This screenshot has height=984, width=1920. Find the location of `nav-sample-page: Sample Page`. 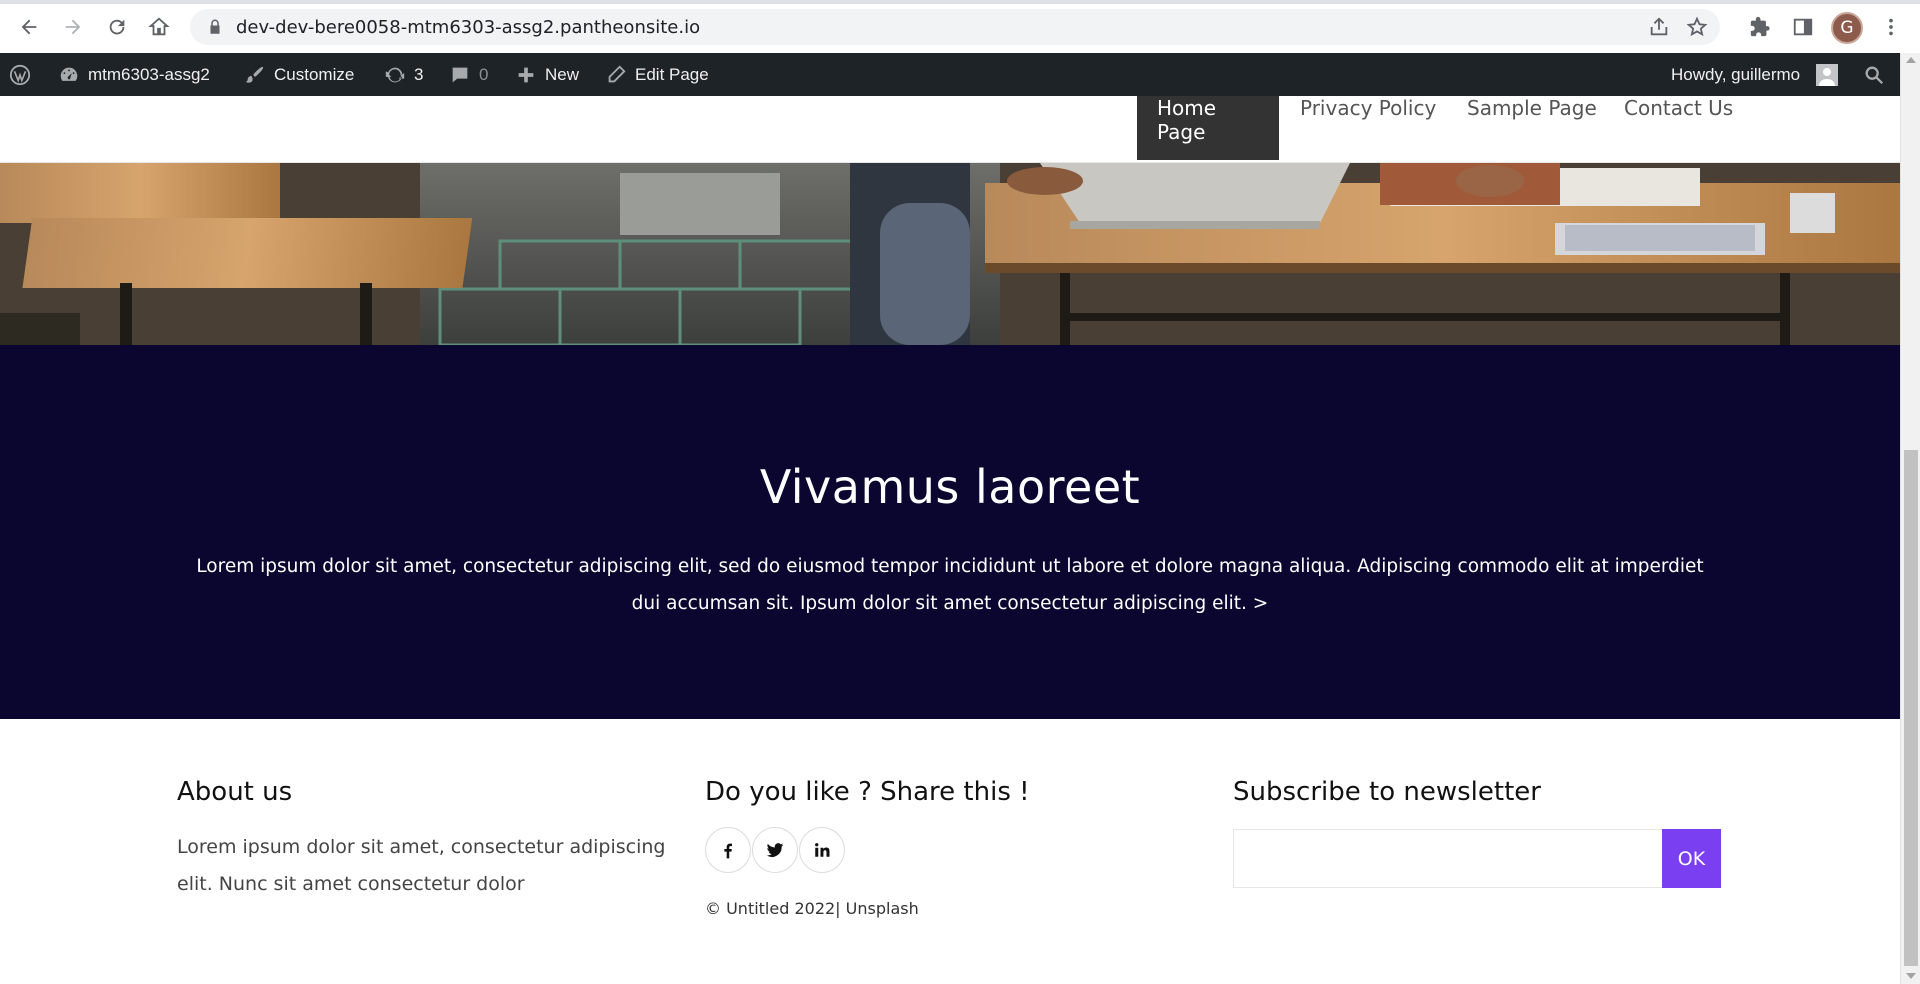

nav-sample-page: Sample Page is located at coordinates (1532, 128).